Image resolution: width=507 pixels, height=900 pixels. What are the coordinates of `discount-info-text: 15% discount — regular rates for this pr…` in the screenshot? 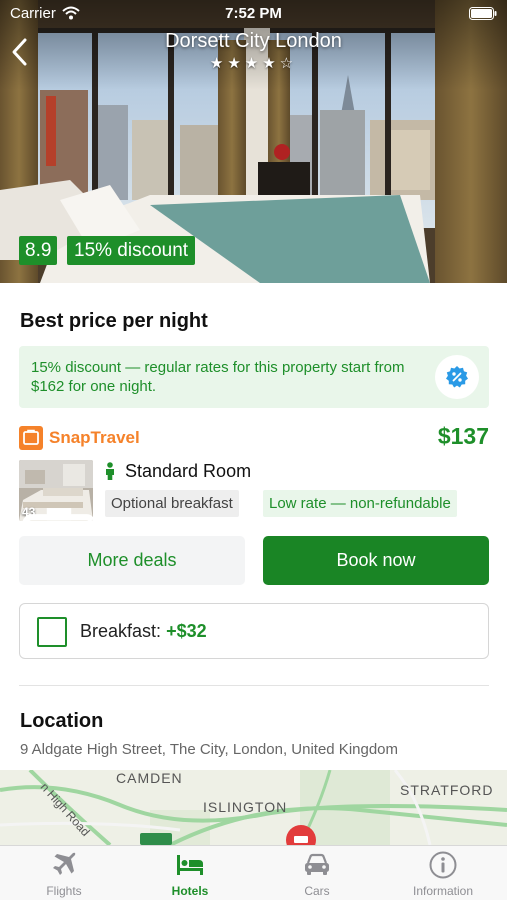 It's located at (218, 377).